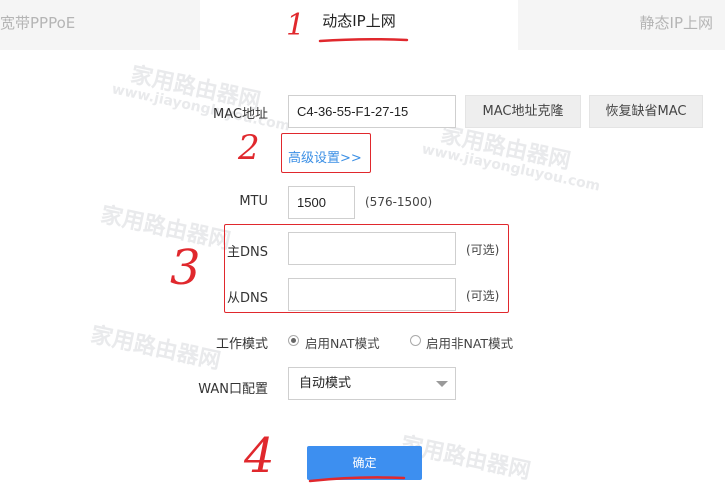  I want to click on tab-pppoe: 宽带PPPoE, so click(100, 25).